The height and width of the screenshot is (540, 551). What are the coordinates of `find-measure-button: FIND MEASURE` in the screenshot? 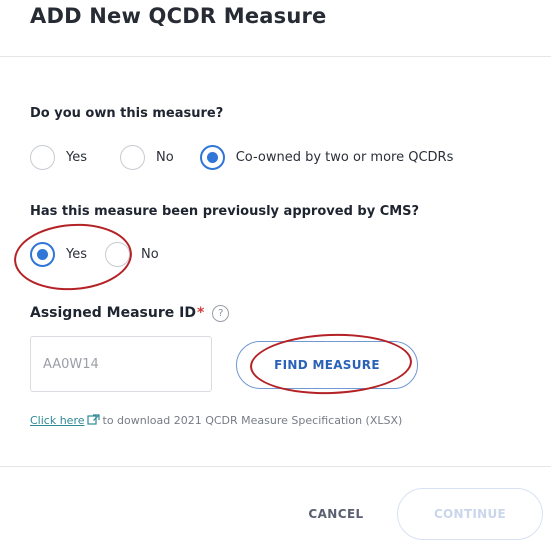 It's located at (327, 365).